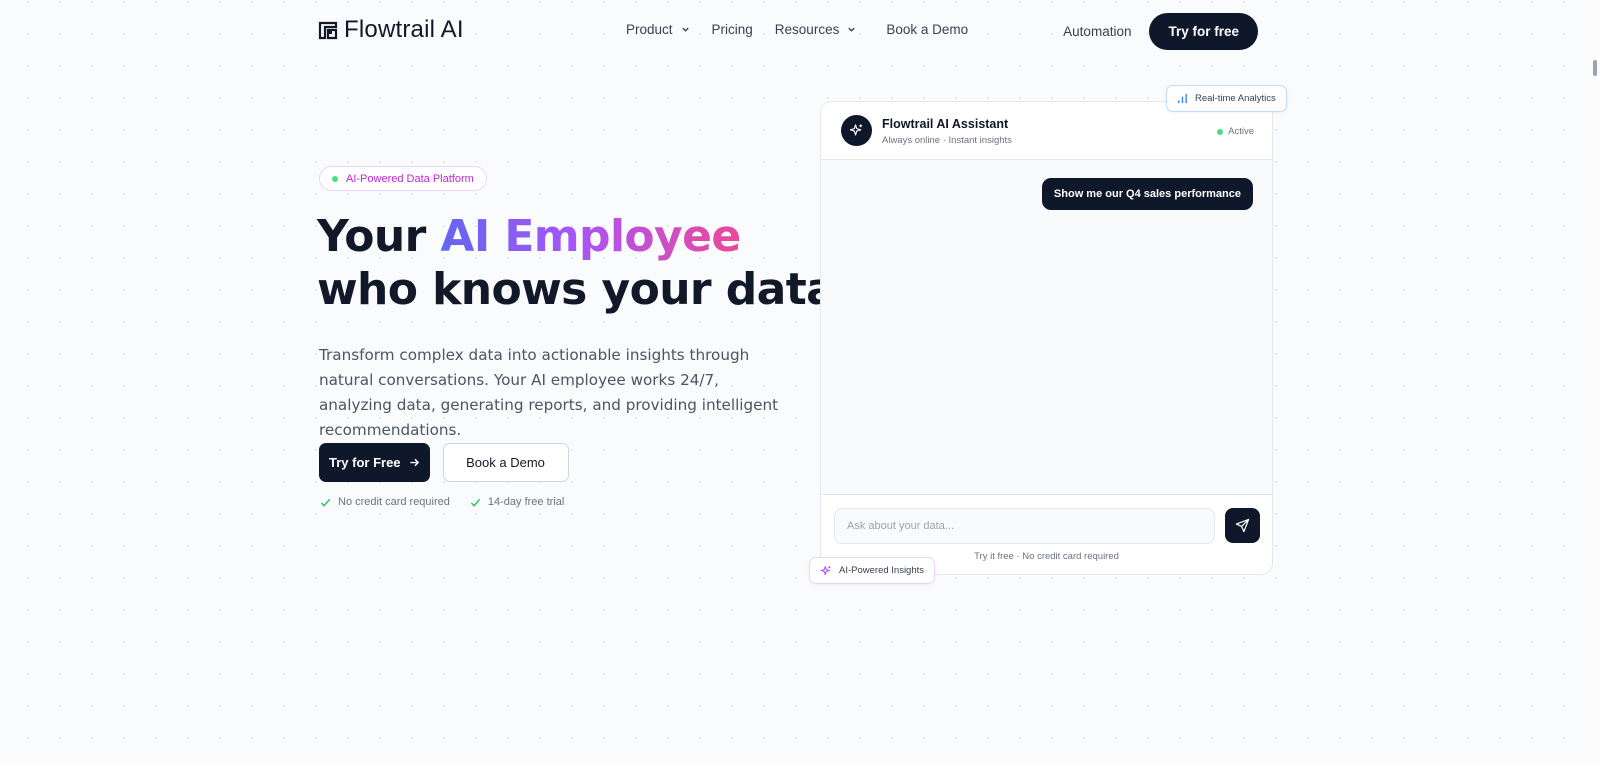 The height and width of the screenshot is (765, 1600). I want to click on headline-line-two: who knows your data, so click(576, 289).